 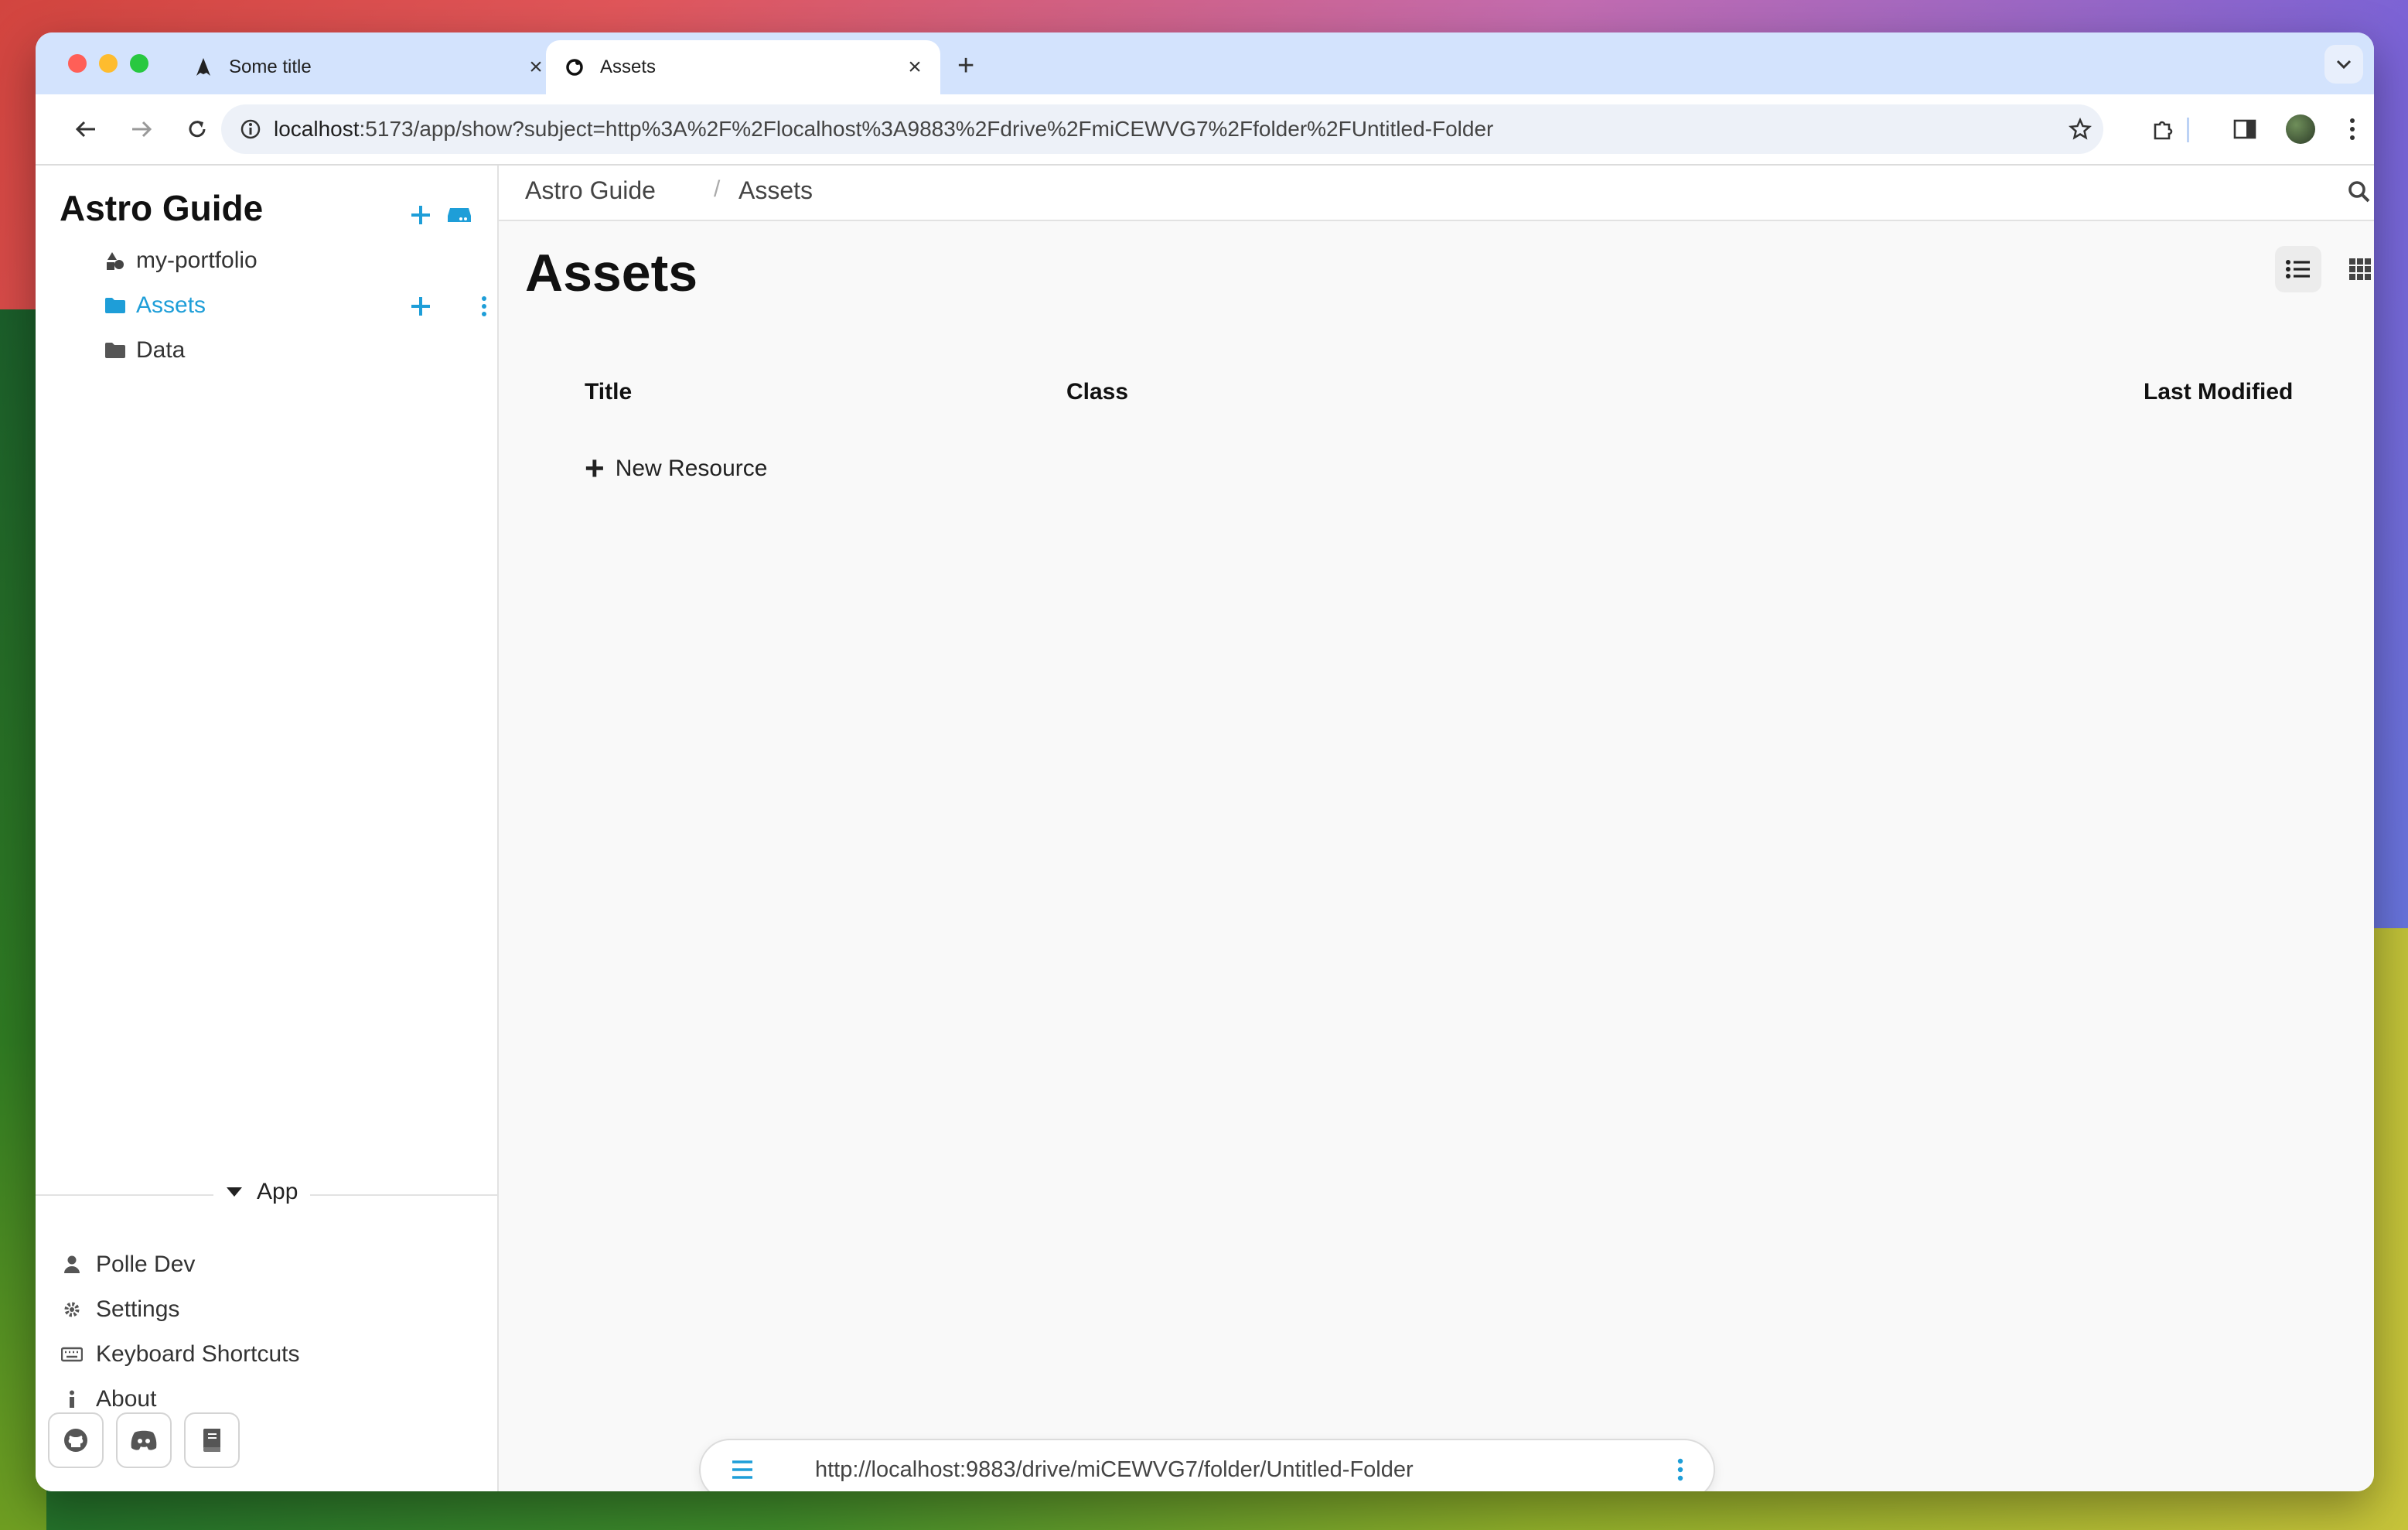 I want to click on breadcrumb-item: Astro Guide, so click(x=590, y=190).